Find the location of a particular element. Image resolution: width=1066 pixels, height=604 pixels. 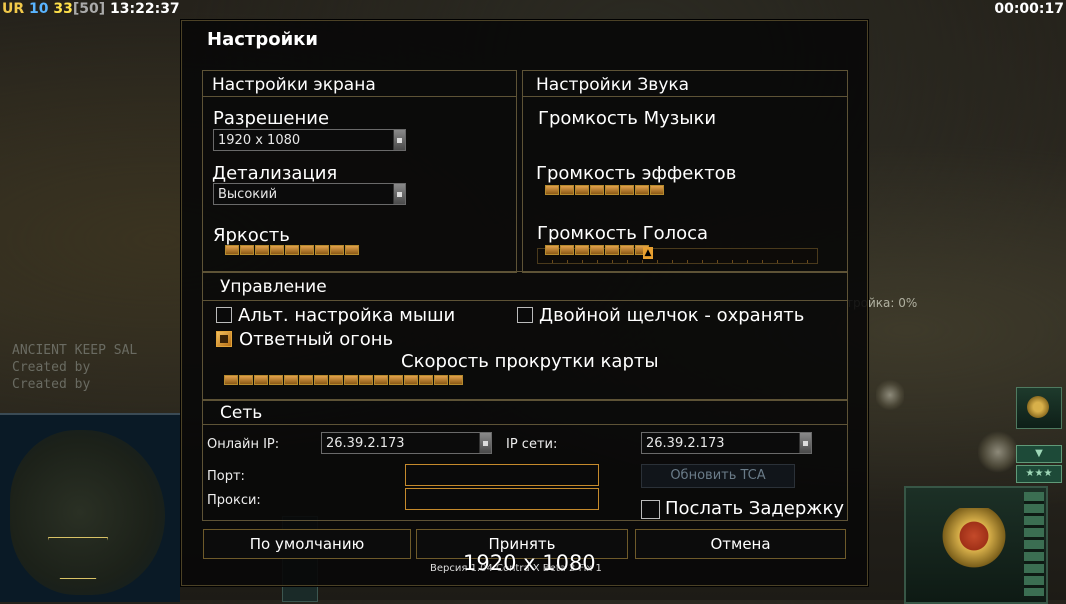

network-header: Сеть is located at coordinates (241, 413).